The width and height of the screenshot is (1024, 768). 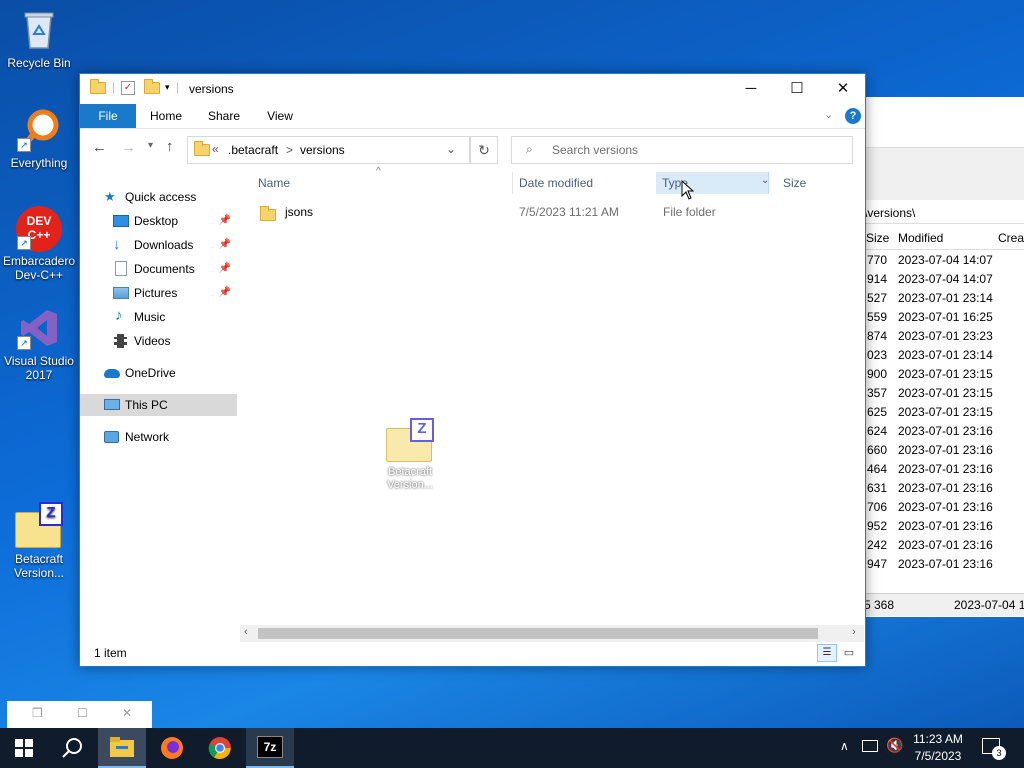 What do you see at coordinates (110, 653) in the screenshot?
I see `status-item-count: 1 item` at bounding box center [110, 653].